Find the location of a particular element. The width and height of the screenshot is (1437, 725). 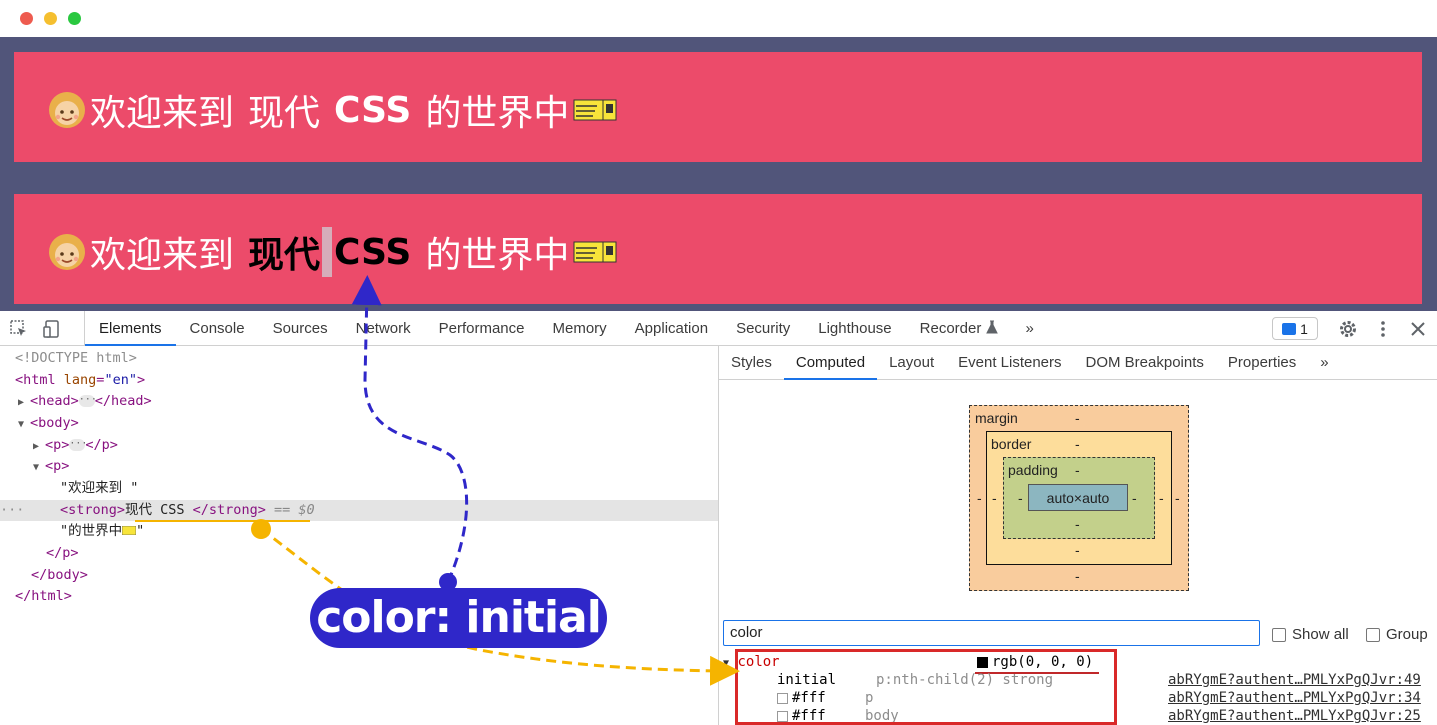

banner-second-paragraph: 欢迎来到 现代 CSS 的世界中 is located at coordinates (718, 249).